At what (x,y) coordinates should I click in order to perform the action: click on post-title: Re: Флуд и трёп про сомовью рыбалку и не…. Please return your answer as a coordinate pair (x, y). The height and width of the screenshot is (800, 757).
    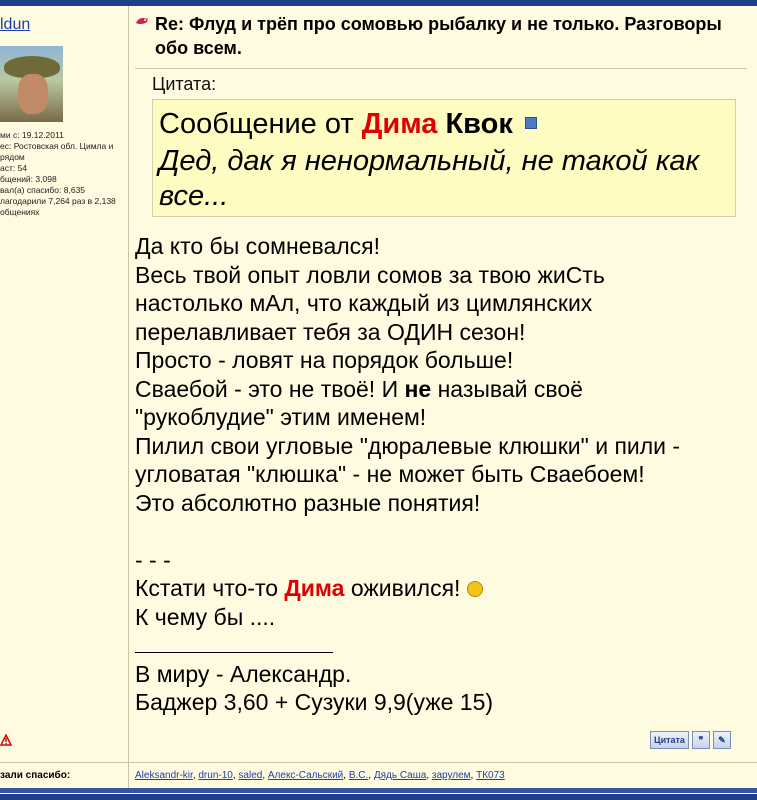
    Looking at the image, I should click on (438, 36).